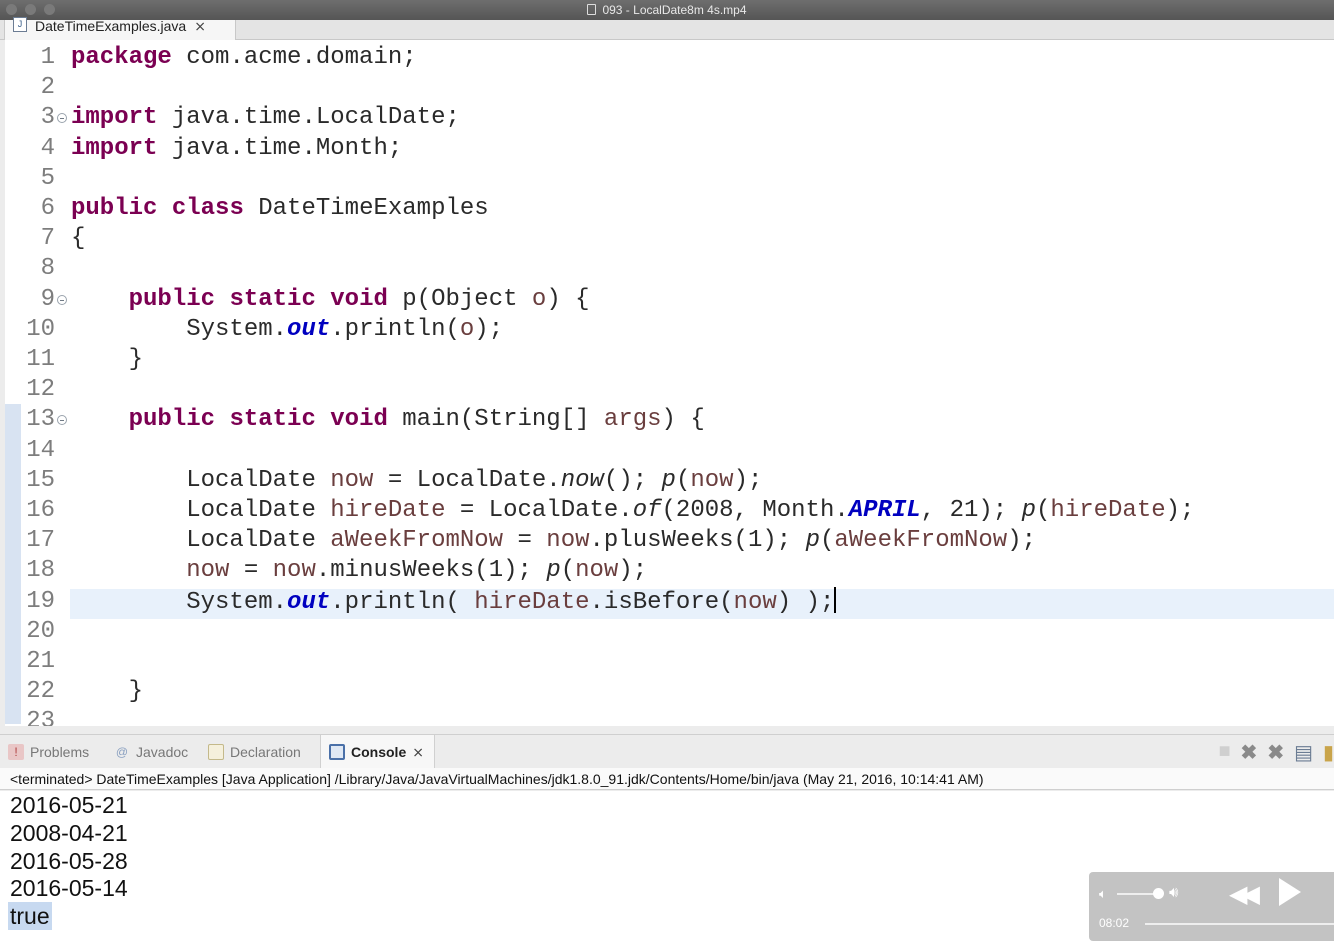 The width and height of the screenshot is (1334, 948). Describe the element at coordinates (47, 299) in the screenshot. I see `line-number: 9` at that location.